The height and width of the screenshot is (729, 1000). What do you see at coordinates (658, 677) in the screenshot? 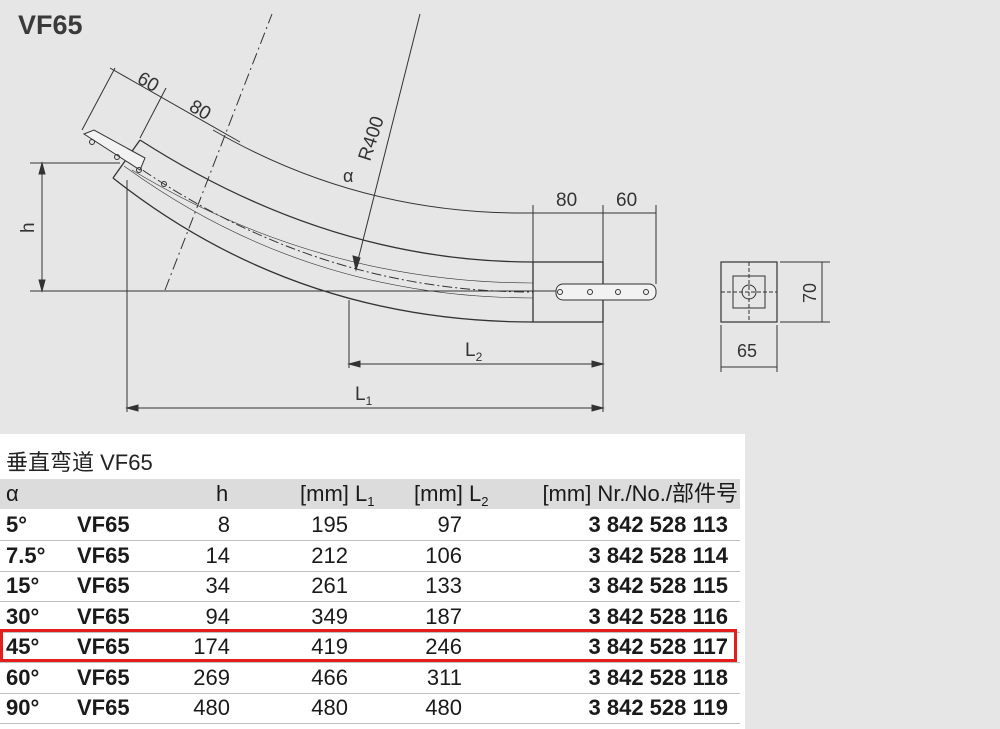
I see `cell-part: 3 842 528 118` at bounding box center [658, 677].